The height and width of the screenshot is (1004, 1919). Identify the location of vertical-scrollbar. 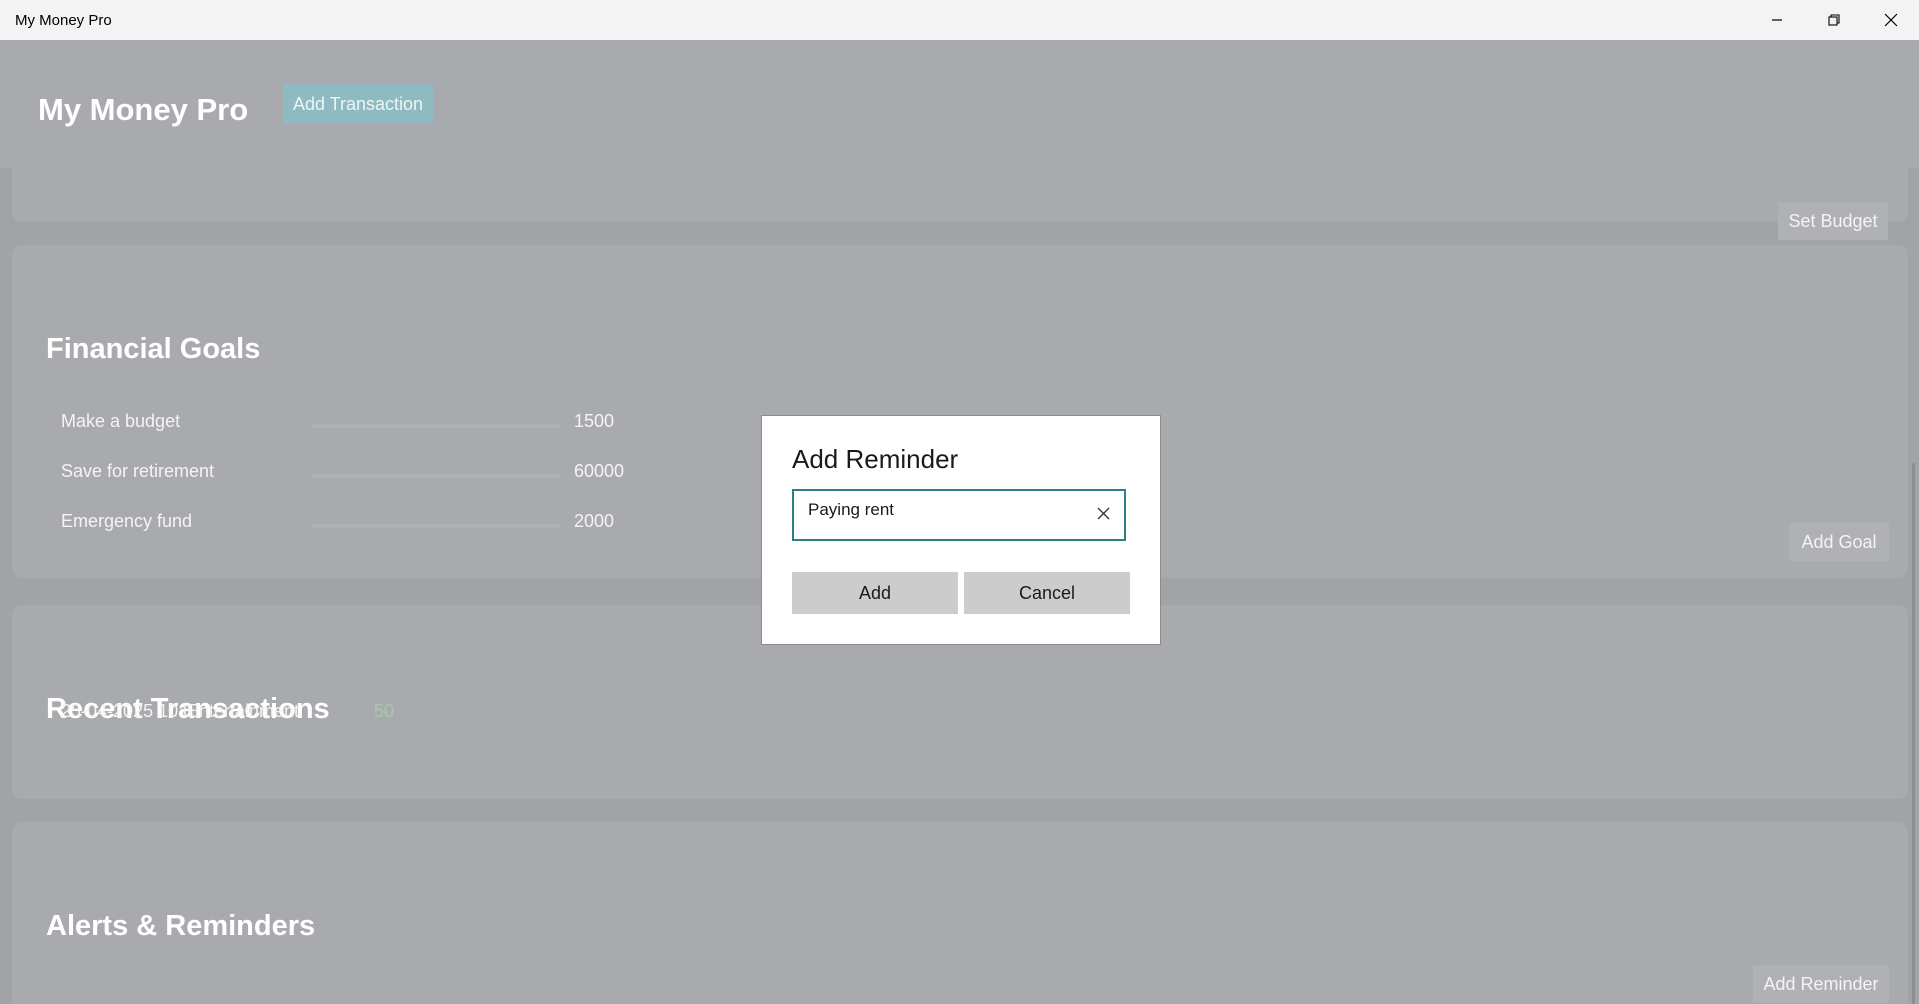
(1913, 733).